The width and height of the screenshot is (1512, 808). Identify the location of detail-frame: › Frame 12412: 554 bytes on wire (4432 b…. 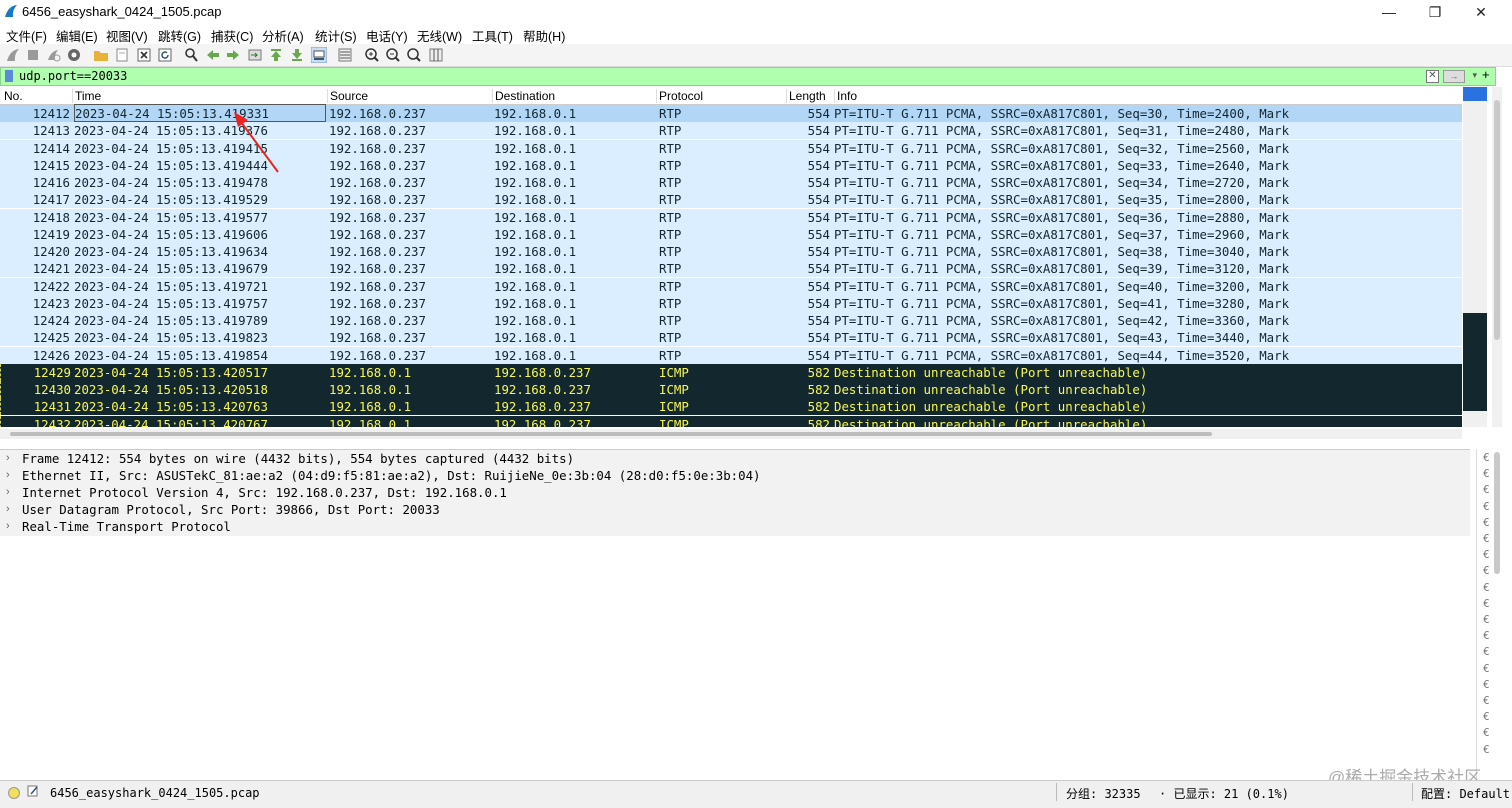
(735, 458).